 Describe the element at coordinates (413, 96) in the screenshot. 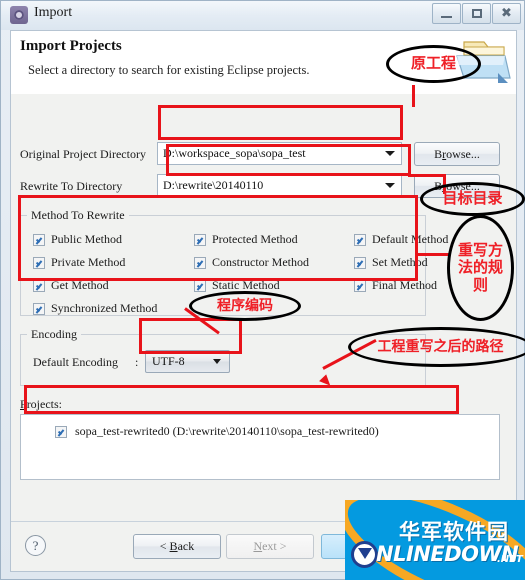

I see `connector-original-project` at that location.